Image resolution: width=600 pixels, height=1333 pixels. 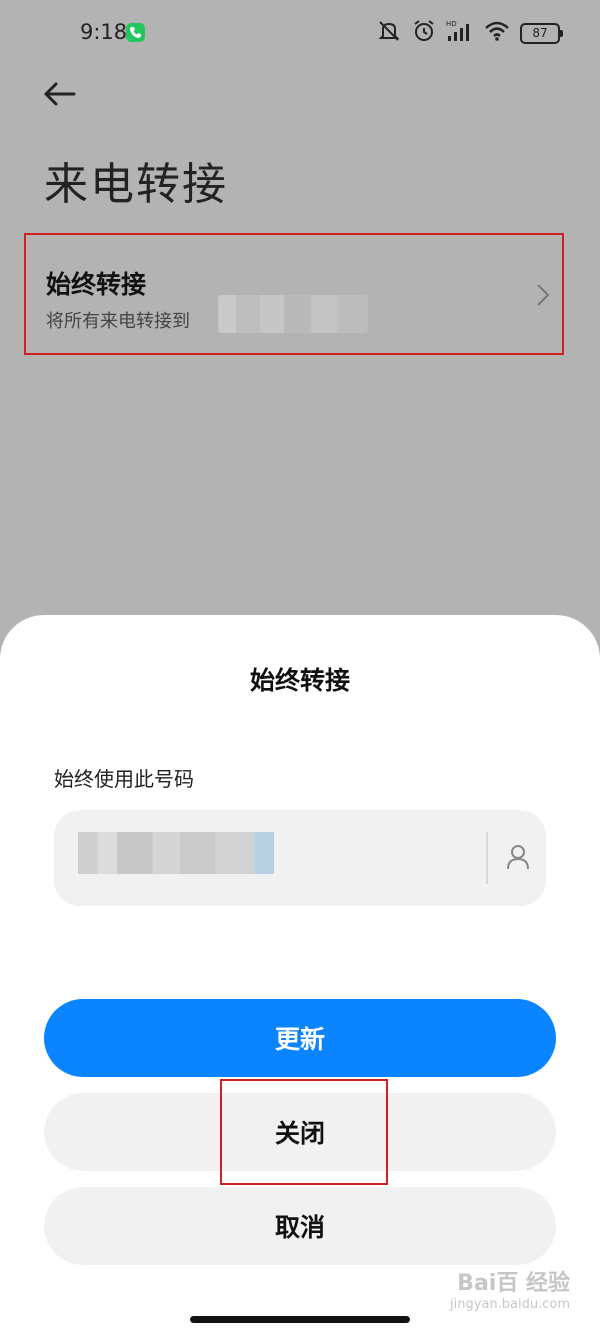 What do you see at coordinates (176, 853) in the screenshot?
I see `redacted-input-value` at bounding box center [176, 853].